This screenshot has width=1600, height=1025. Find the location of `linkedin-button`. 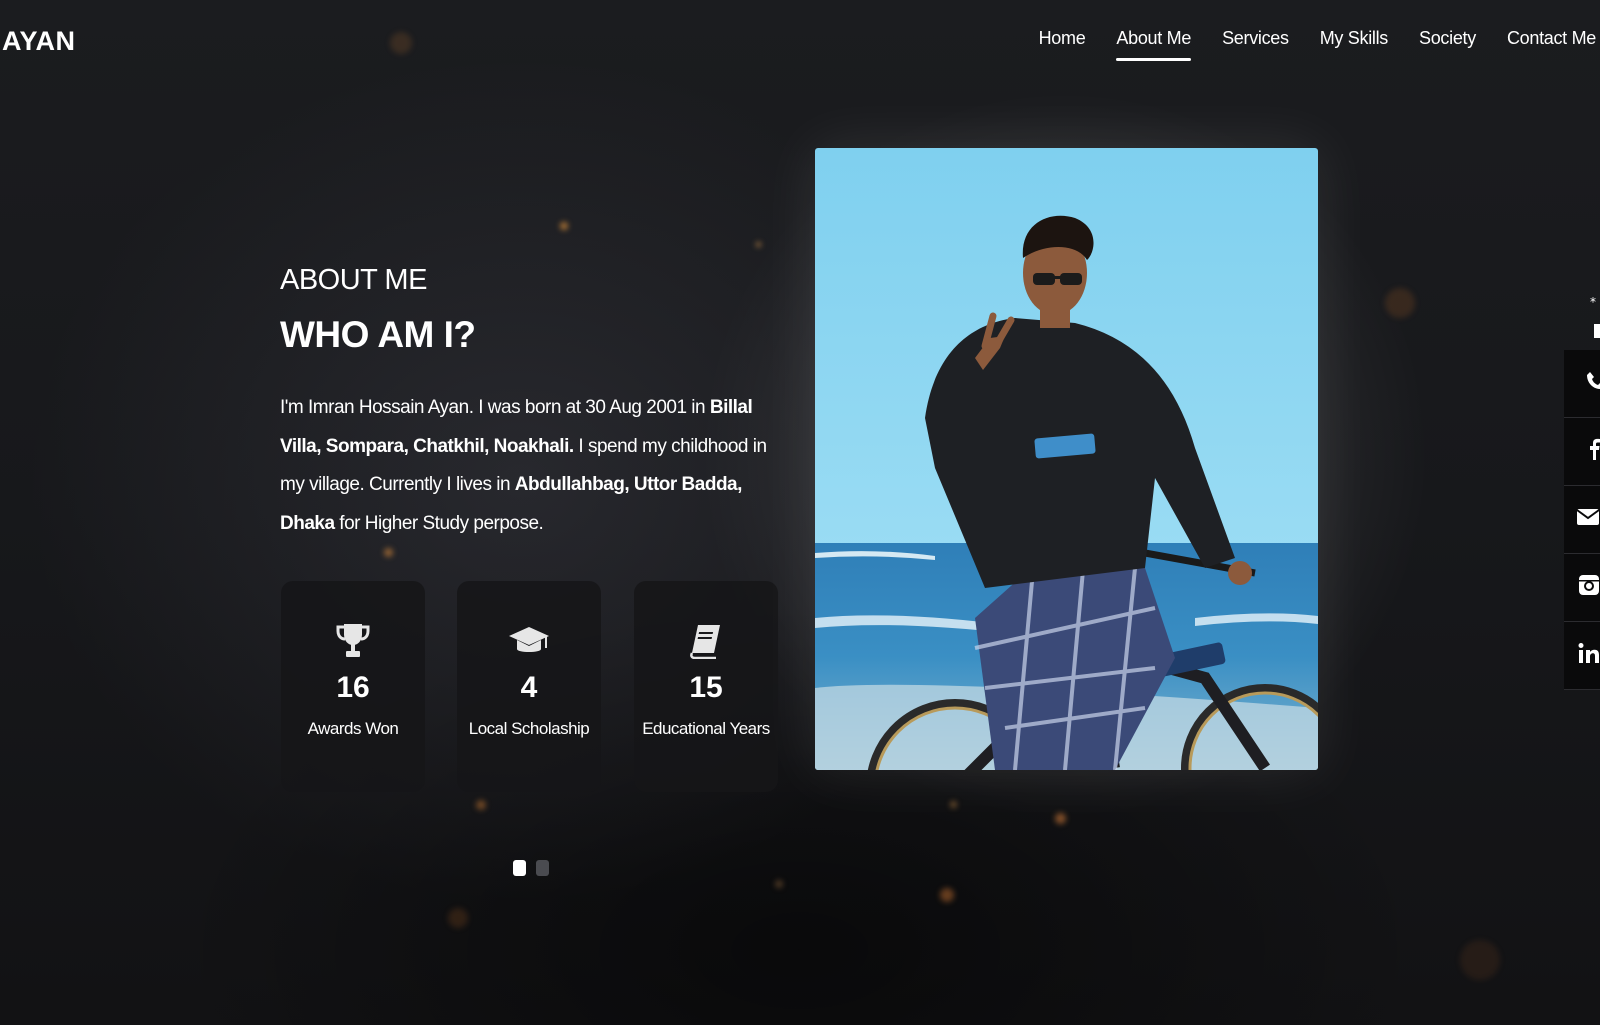

linkedin-button is located at coordinates (1582, 656).